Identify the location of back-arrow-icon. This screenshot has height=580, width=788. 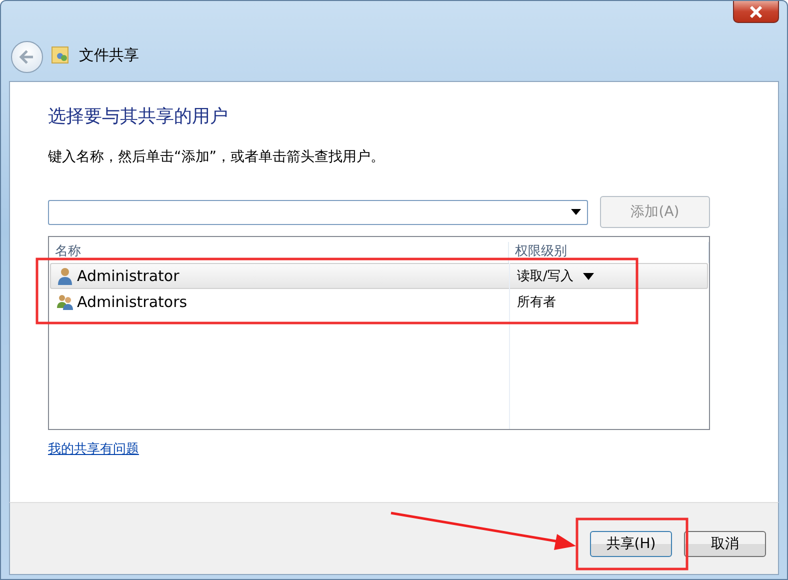
(27, 57).